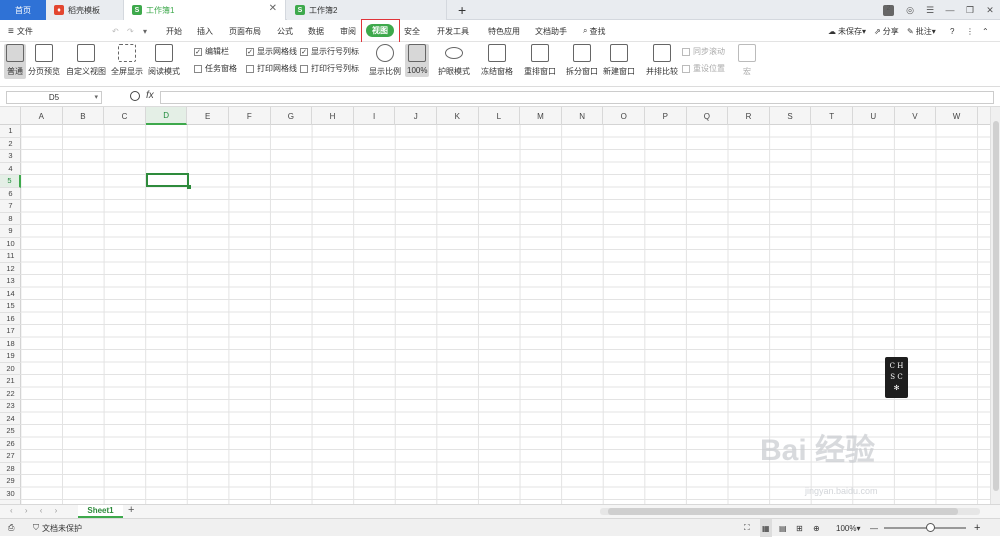 This screenshot has height=537, width=1000. Describe the element at coordinates (583, 116) in the screenshot. I see `column-header: N` at that location.